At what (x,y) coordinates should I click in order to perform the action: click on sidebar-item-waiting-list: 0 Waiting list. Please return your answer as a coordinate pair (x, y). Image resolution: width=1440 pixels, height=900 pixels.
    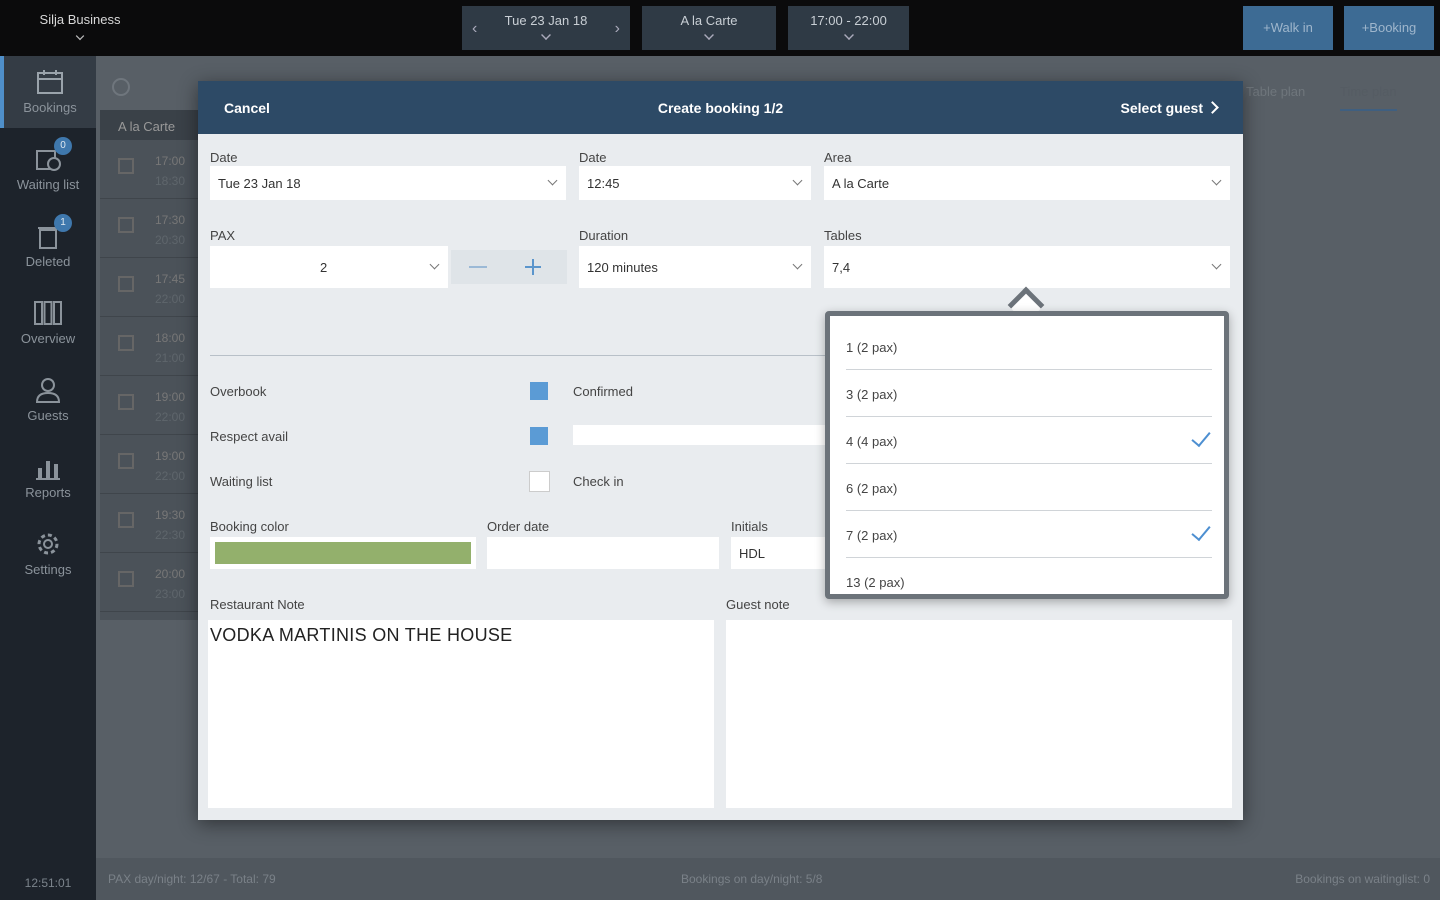
    Looking at the image, I should click on (48, 169).